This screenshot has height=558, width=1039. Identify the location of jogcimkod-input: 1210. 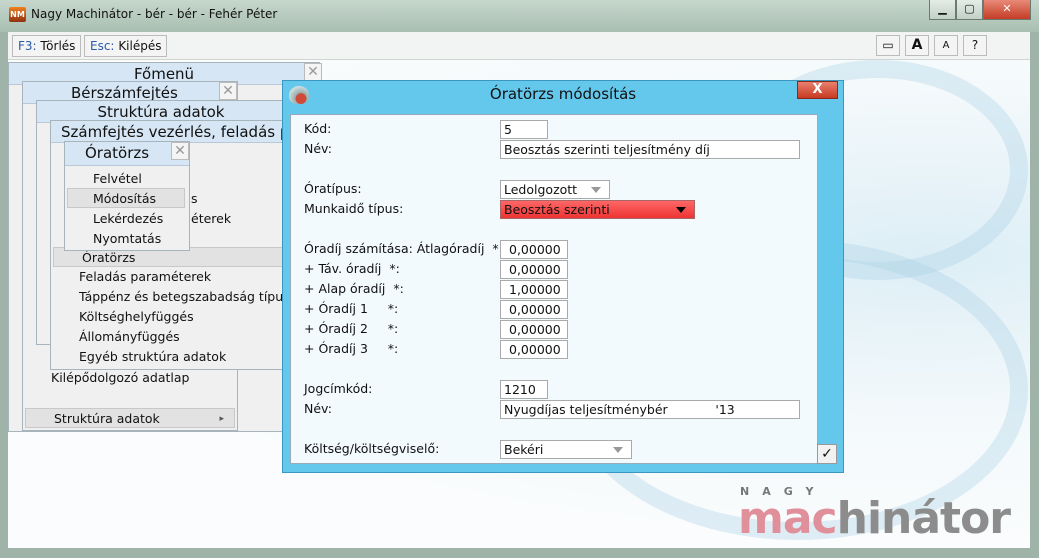
(524, 389).